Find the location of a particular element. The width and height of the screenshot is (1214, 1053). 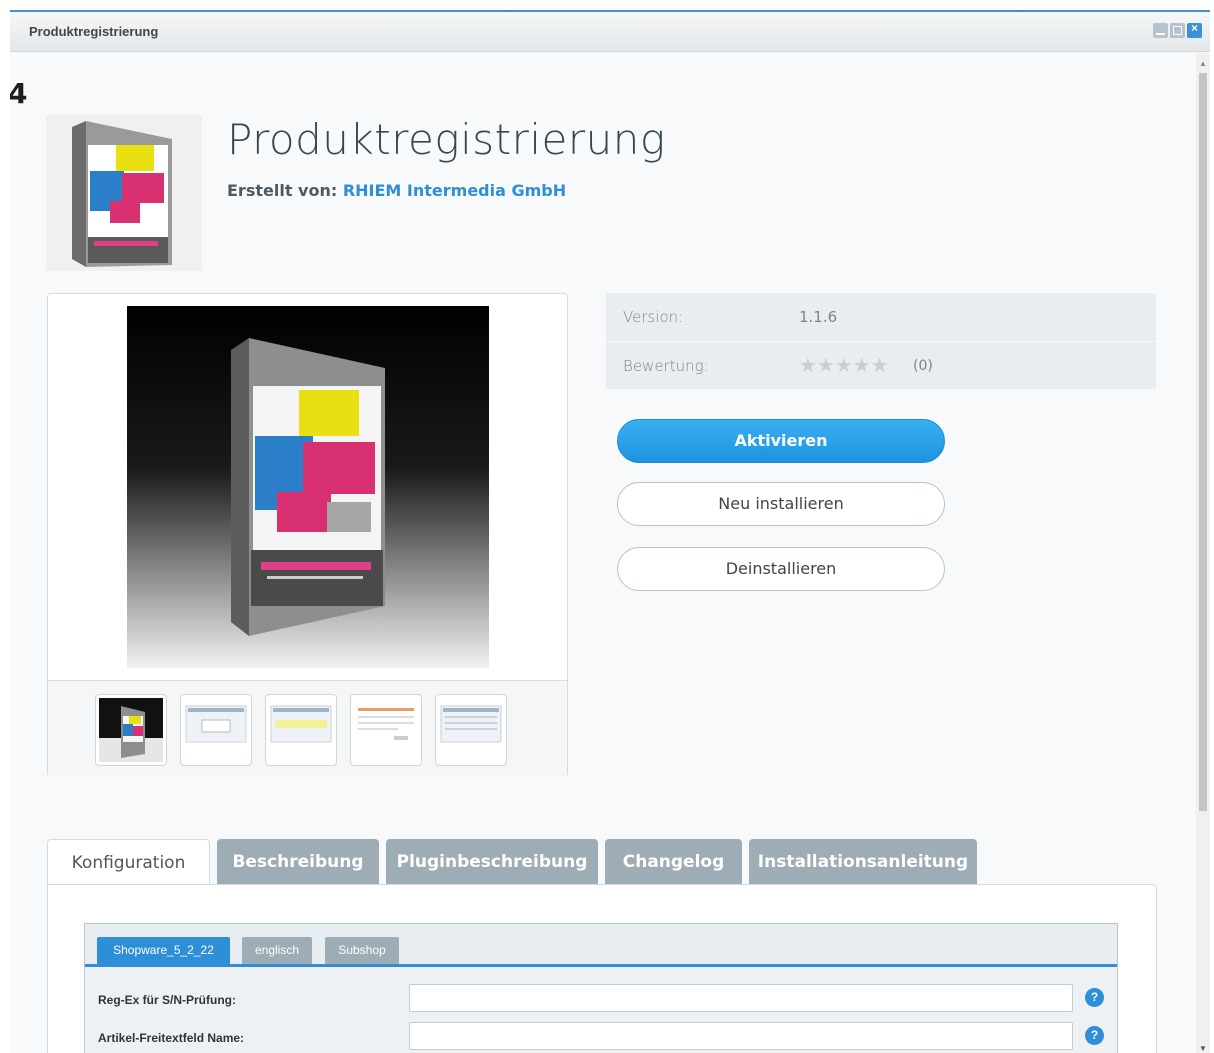

scroll-thumb is located at coordinates (1203, 442).